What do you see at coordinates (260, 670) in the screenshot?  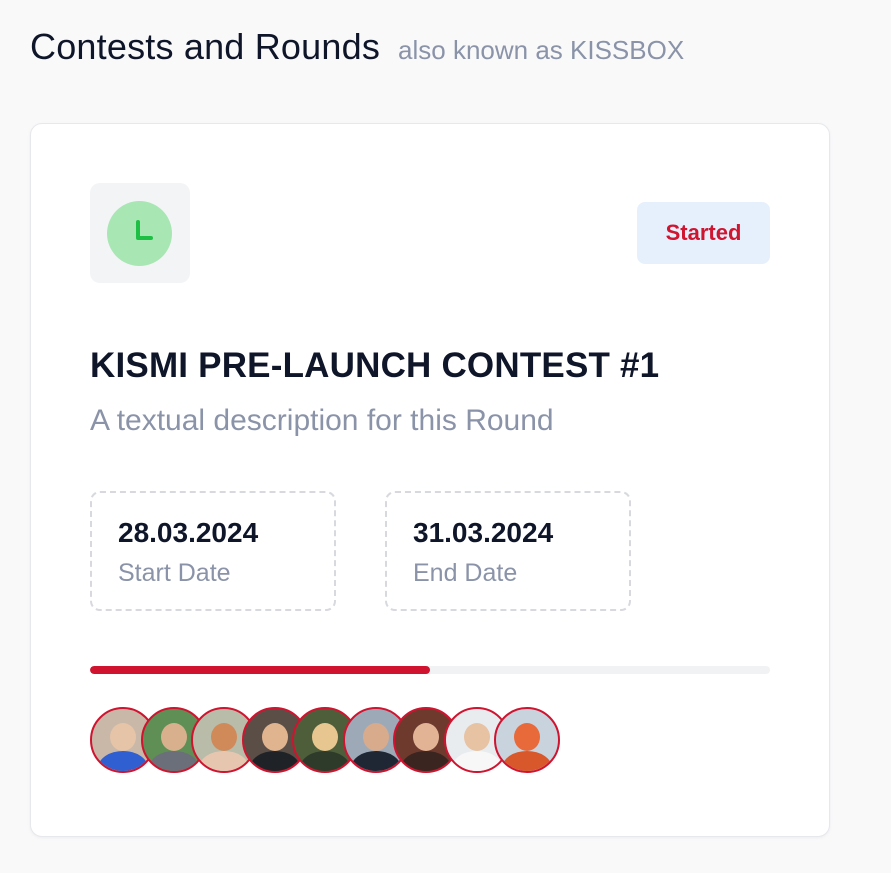 I see `progress-fill` at bounding box center [260, 670].